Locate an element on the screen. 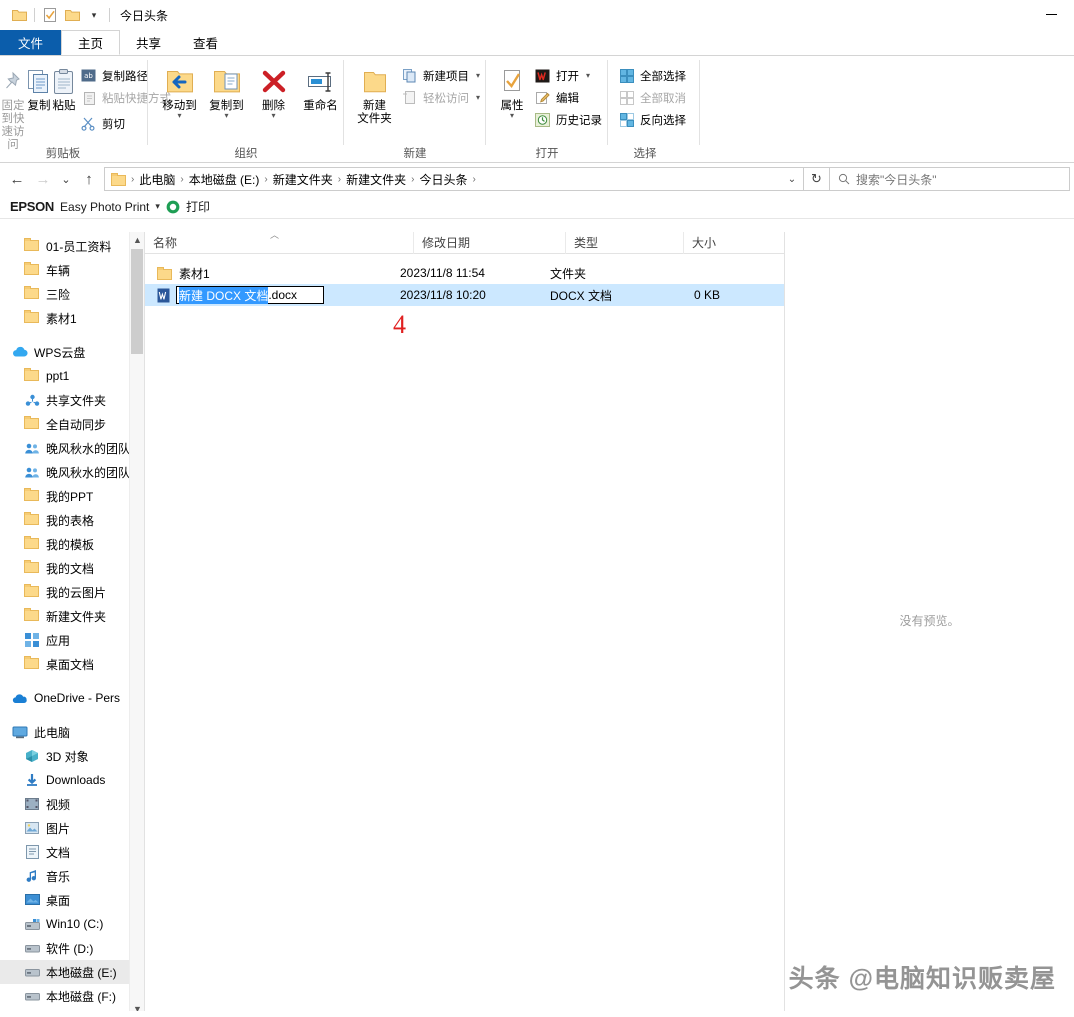 Image resolution: width=1074 pixels, height=1017 pixels. delete-button: 删除 ▾ is located at coordinates (273, 90).